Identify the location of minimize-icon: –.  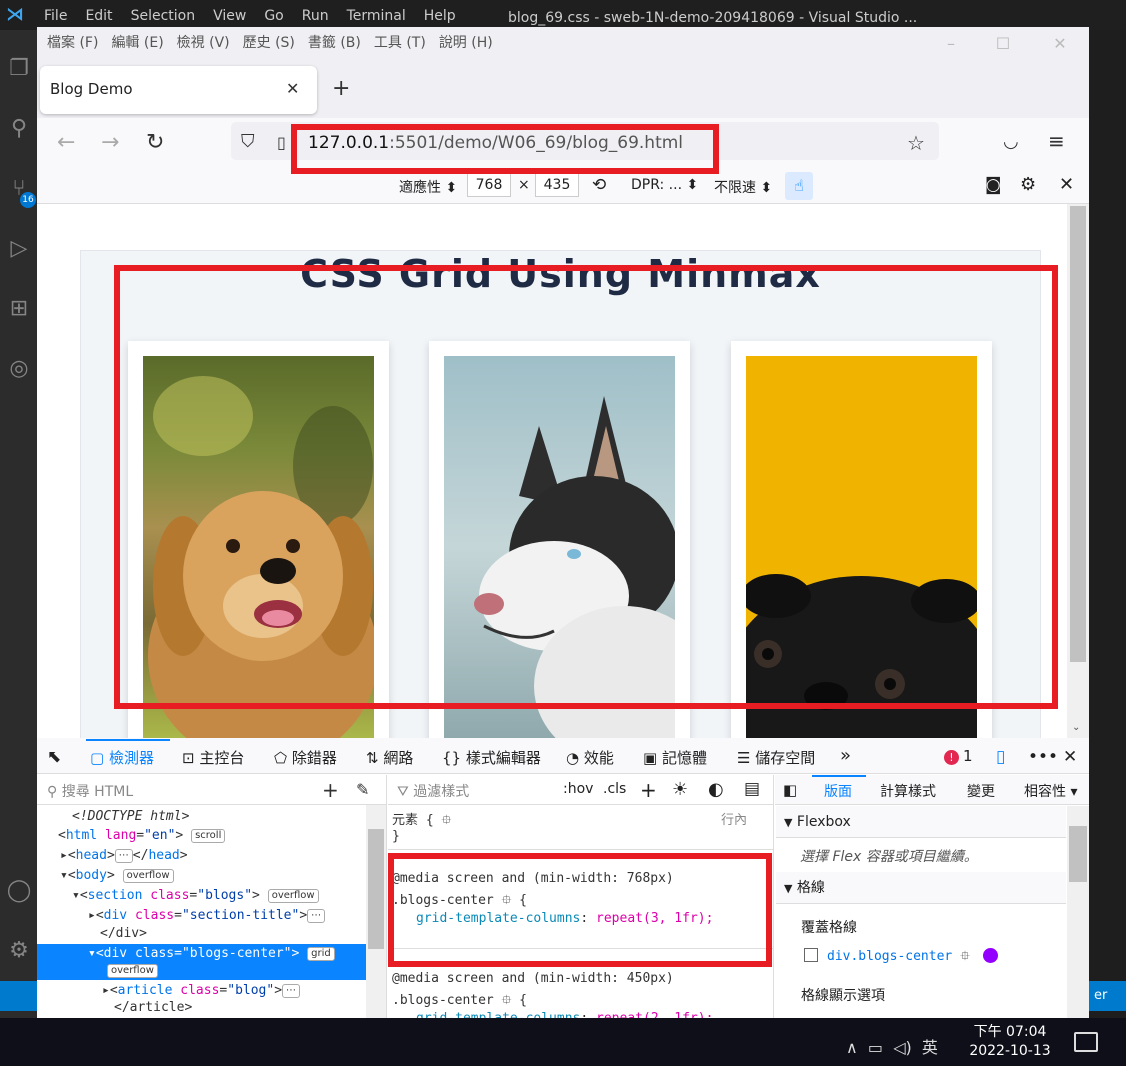
(951, 44).